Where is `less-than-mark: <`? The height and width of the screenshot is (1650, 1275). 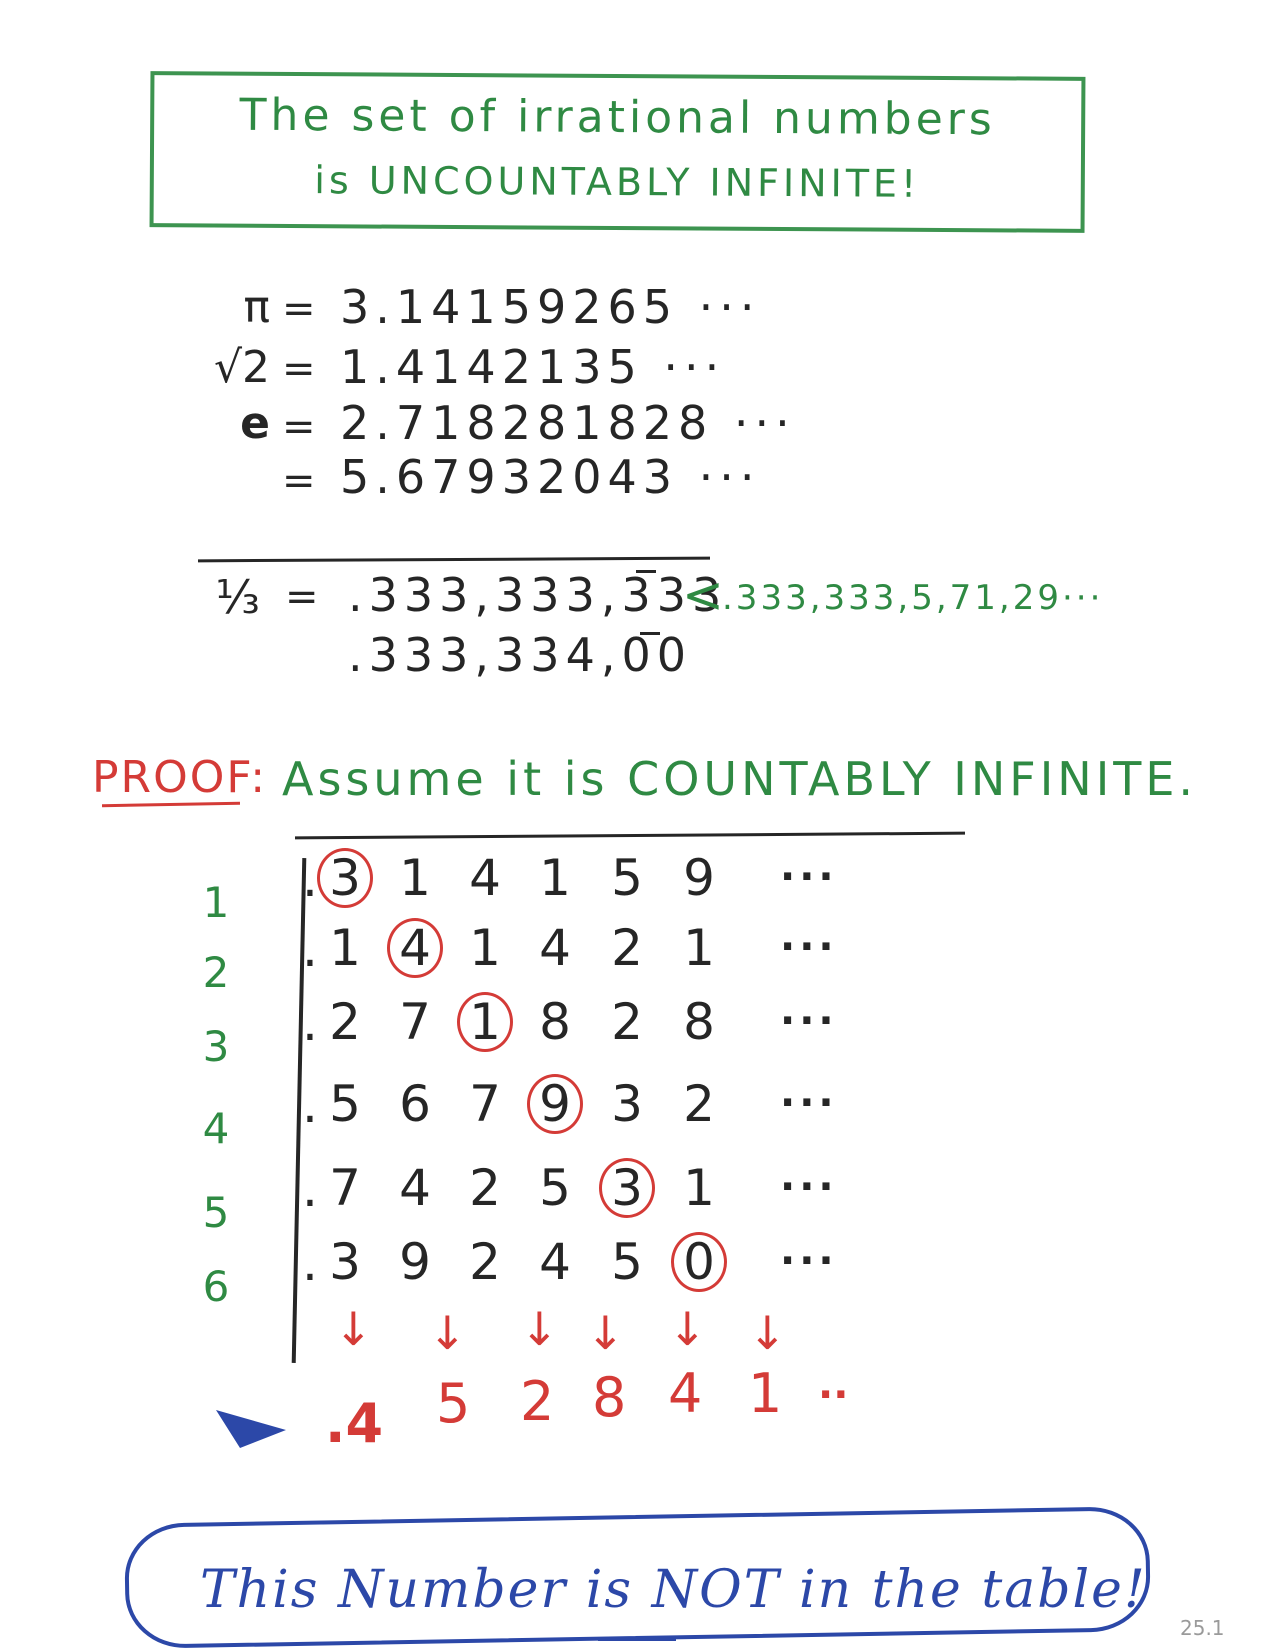 less-than-mark: < is located at coordinates (703, 595).